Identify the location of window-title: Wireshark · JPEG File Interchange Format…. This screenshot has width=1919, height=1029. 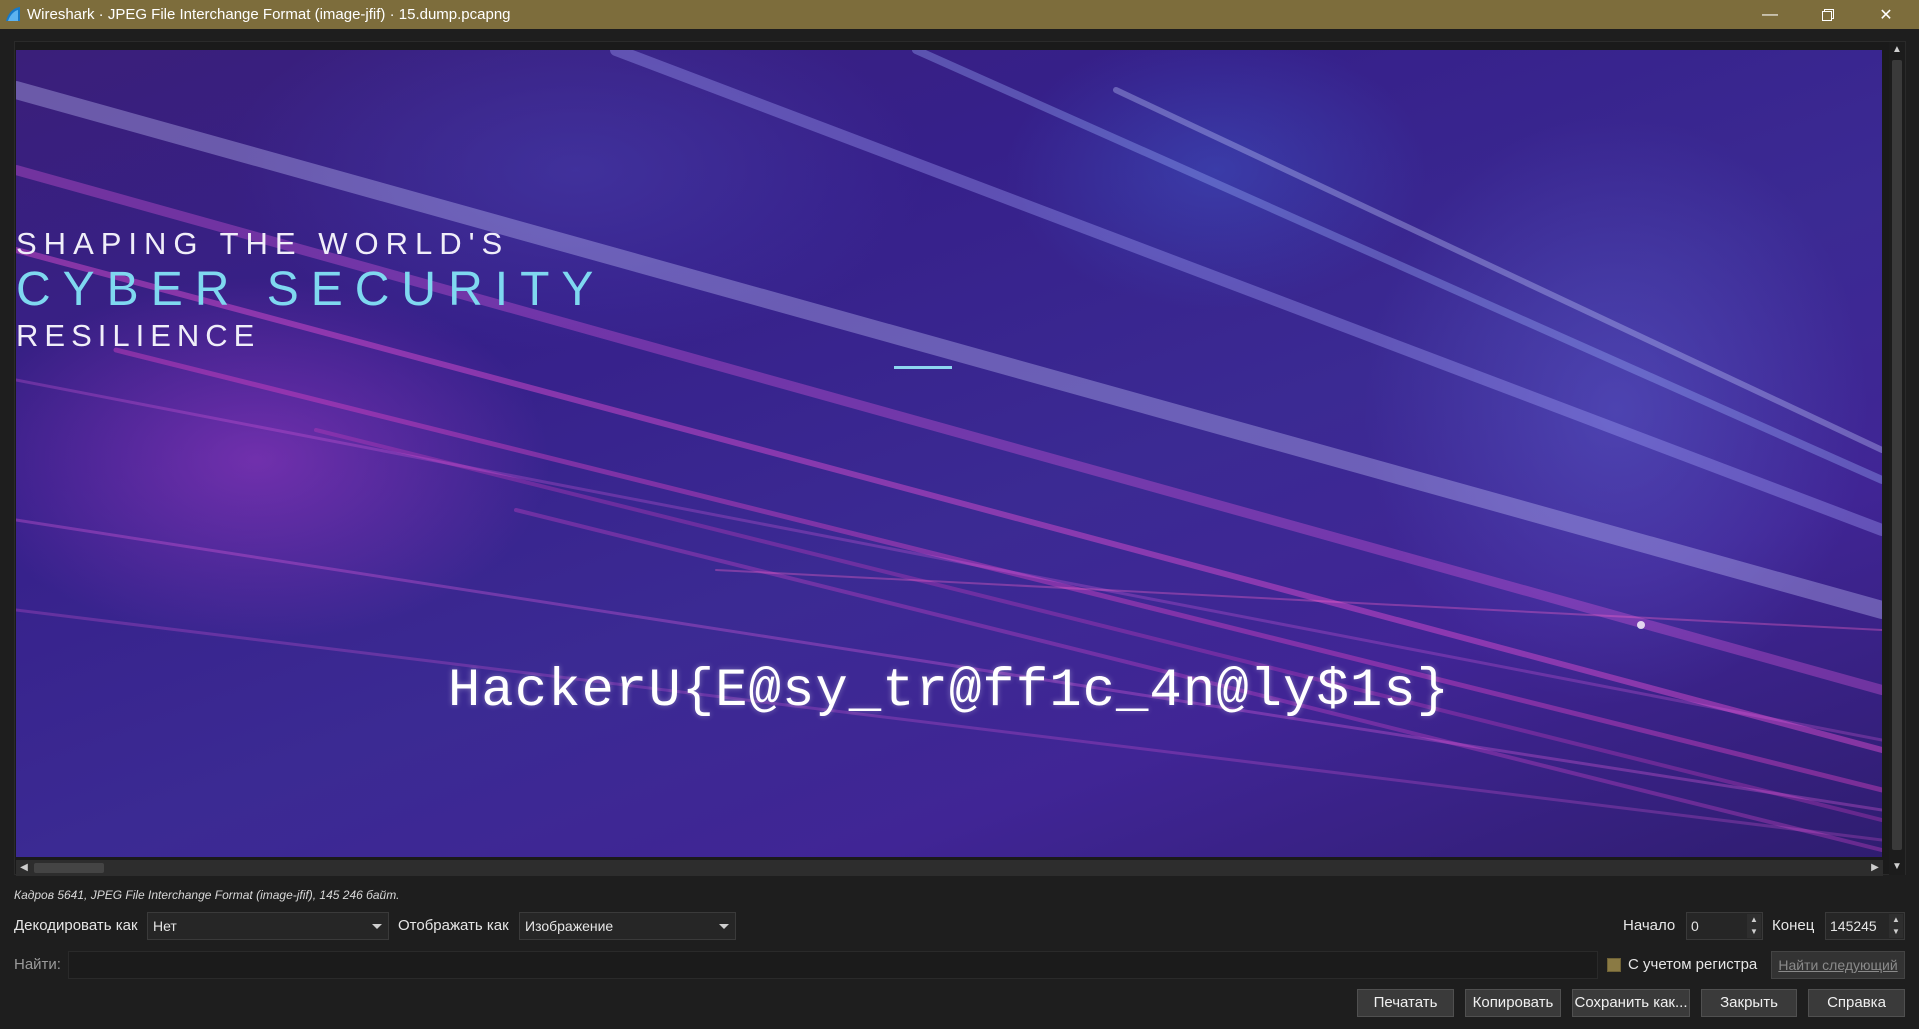
(269, 14).